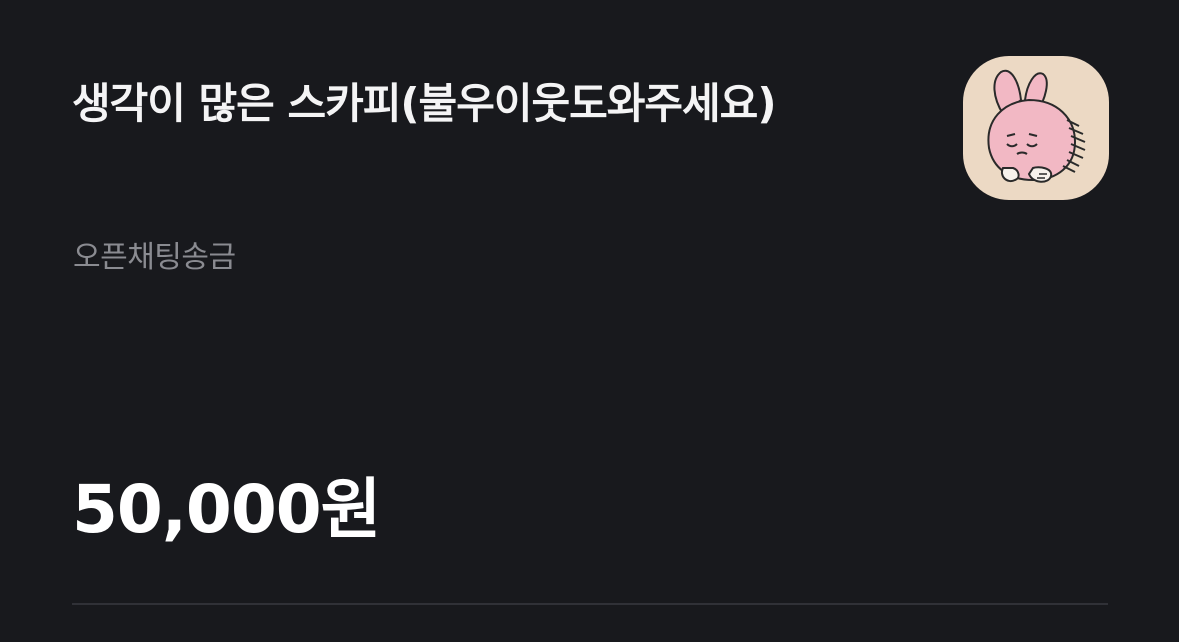 Image resolution: width=1179 pixels, height=642 pixels. What do you see at coordinates (154, 257) in the screenshot?
I see `transfer-subtitle: 오픈채팅송금` at bounding box center [154, 257].